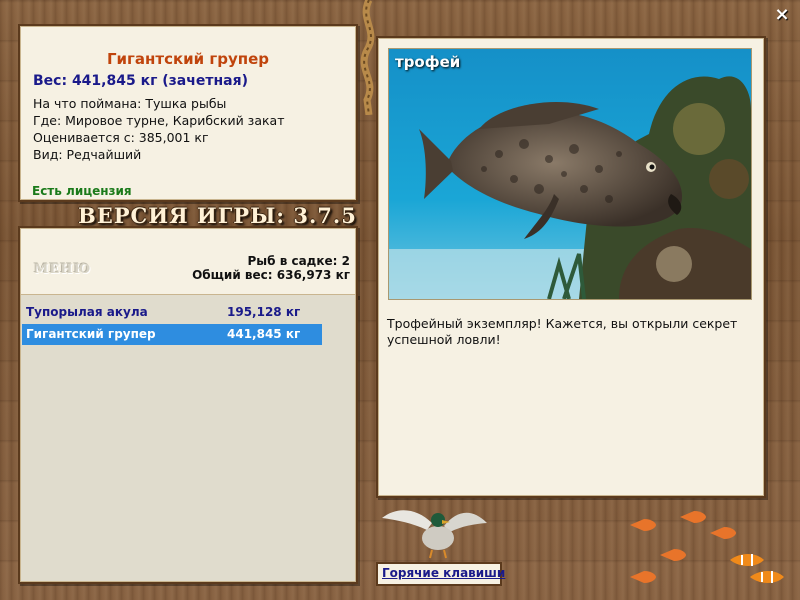  Describe the element at coordinates (62, 269) in the screenshot. I see `menu-button: МЕНЮ` at that location.